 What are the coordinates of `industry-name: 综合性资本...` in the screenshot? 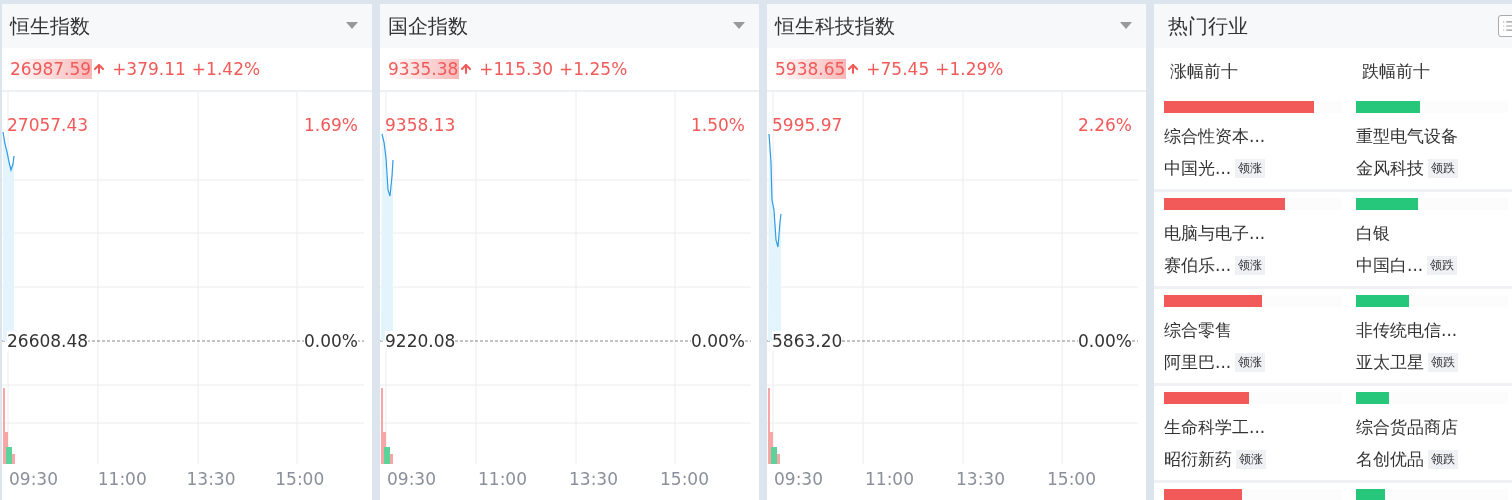 It's located at (1255, 136).